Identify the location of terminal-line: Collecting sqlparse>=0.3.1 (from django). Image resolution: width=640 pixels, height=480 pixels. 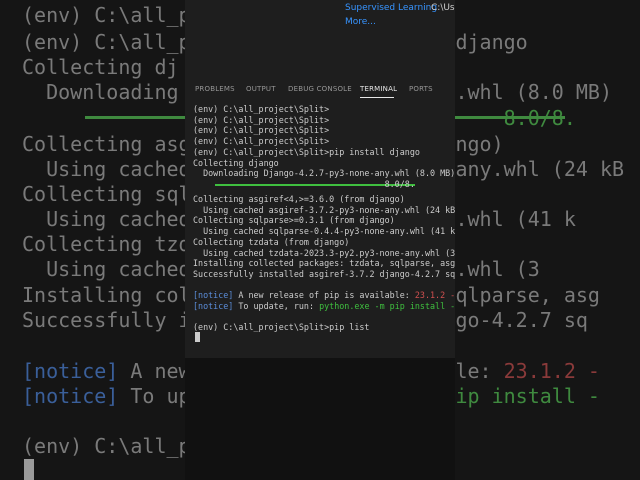
(294, 220).